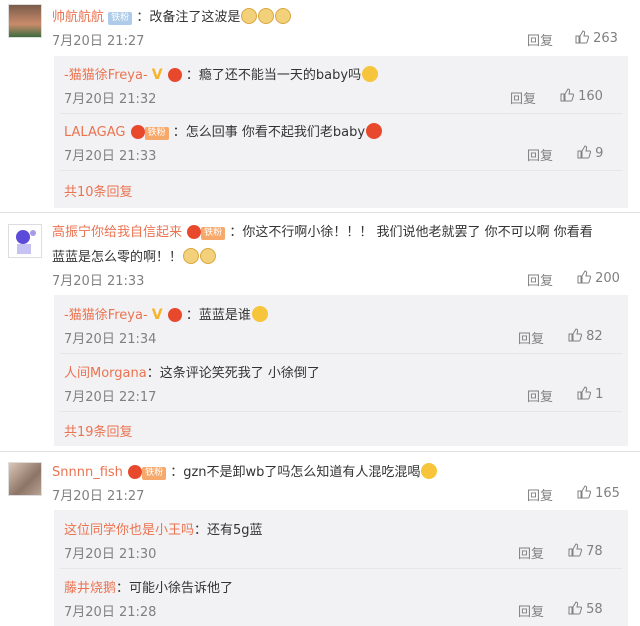  Describe the element at coordinates (105, 373) in the screenshot. I see `username-link: 人间Morgana` at that location.